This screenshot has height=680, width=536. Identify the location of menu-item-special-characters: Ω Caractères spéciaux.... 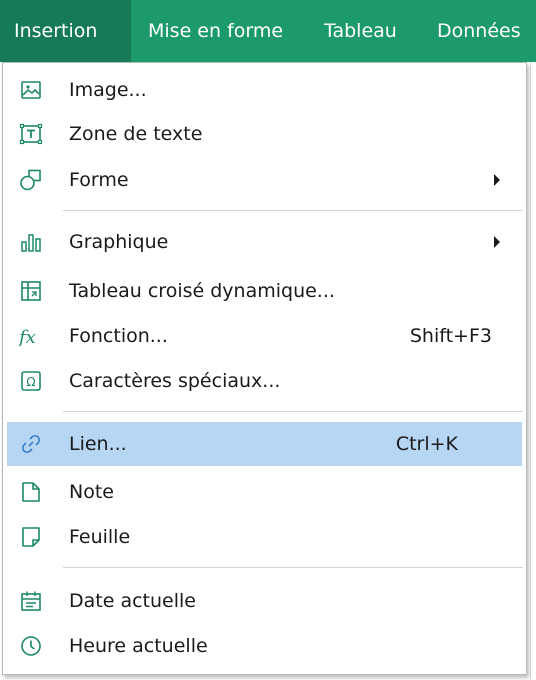
(264, 381).